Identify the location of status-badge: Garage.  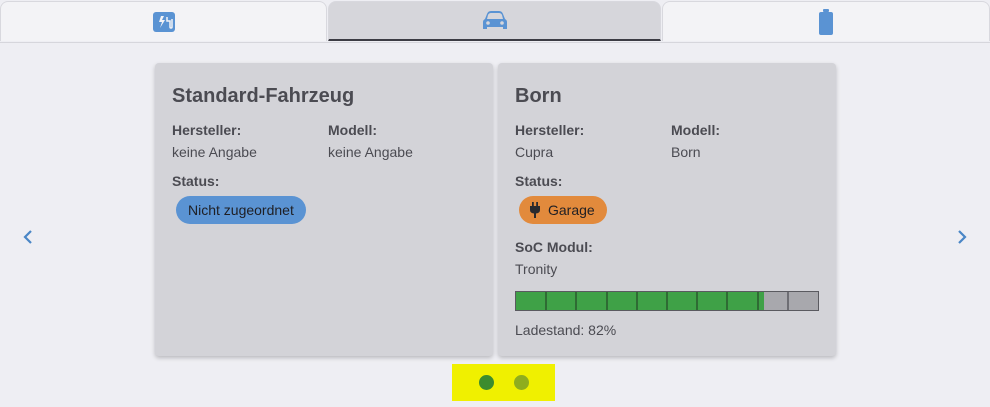
(563, 210).